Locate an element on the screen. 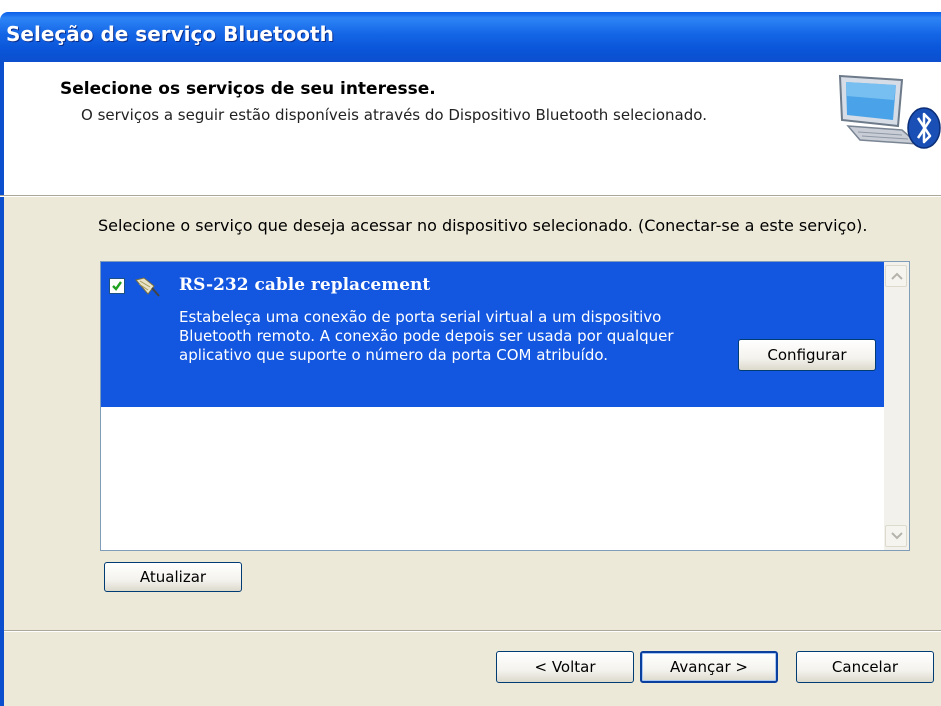 The image size is (941, 706). scroll-down-button is located at coordinates (896, 536).